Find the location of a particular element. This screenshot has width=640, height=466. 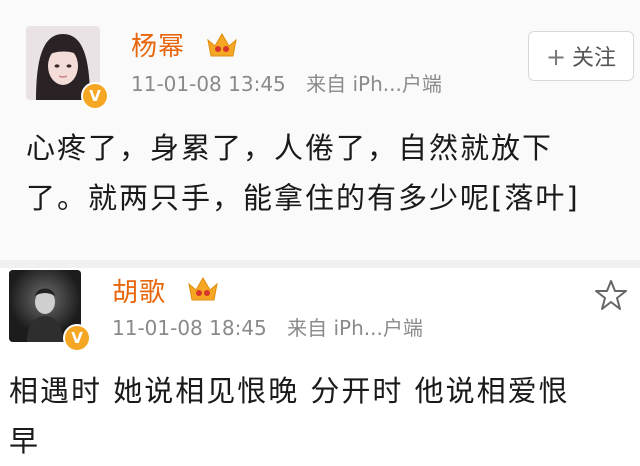

follow-button: + 关注 is located at coordinates (581, 56).